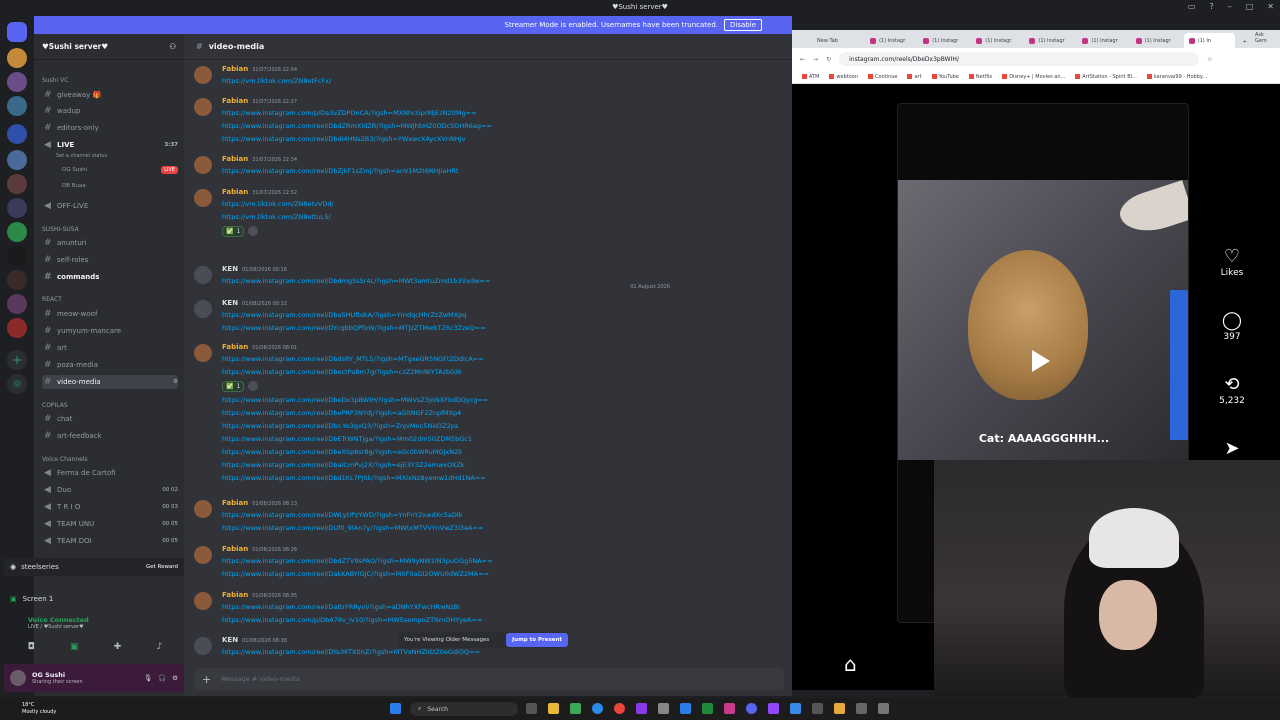 The width and height of the screenshot is (1280, 720). I want to click on bookmark-item: webtoon, so click(843, 77).